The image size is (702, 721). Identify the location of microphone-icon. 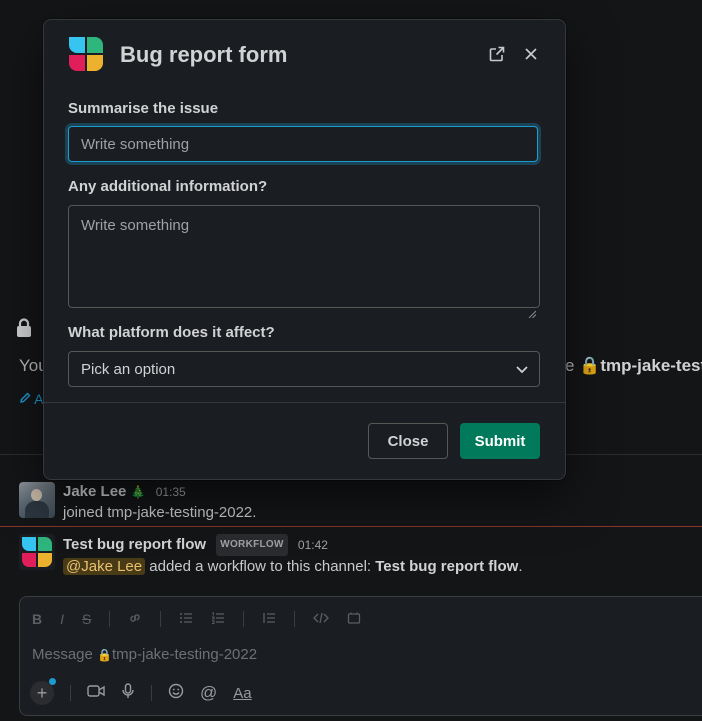
(128, 693).